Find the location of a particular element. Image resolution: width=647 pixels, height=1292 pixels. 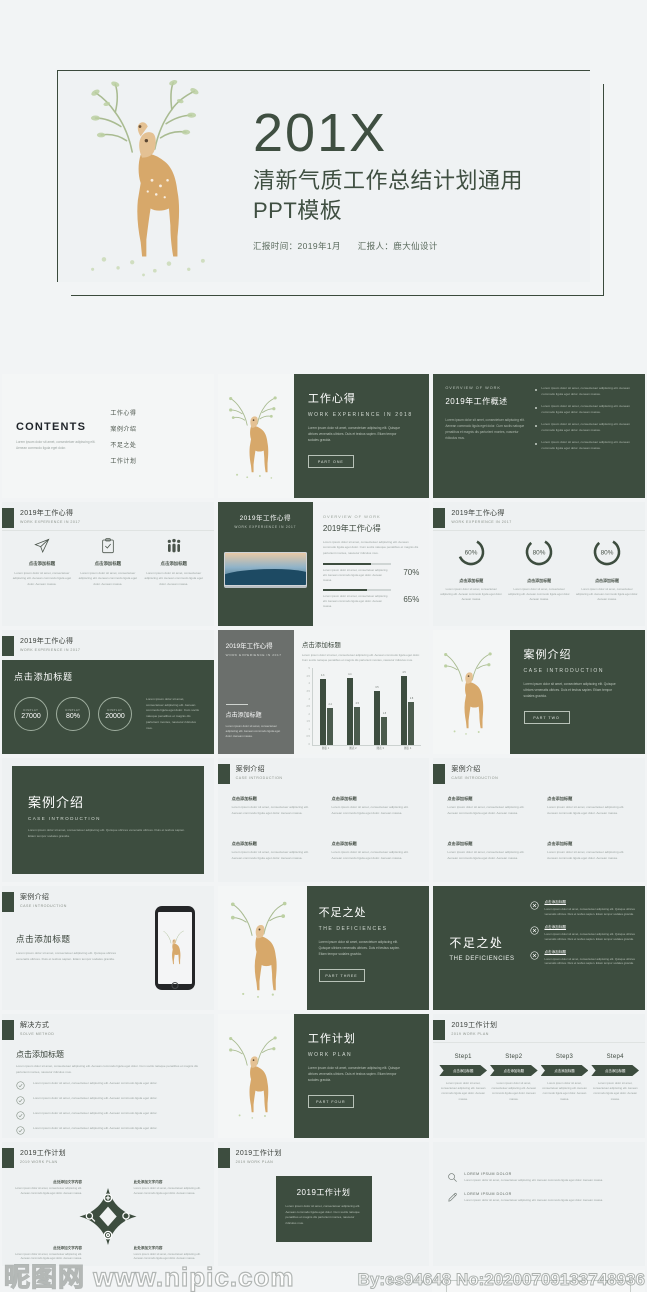

slide-thumb-thanks: 201X 解忧素材感谢一路有你 汇报时间：2019年1月 汇报人：鹿大仙设计 is located at coordinates (538, 1281).